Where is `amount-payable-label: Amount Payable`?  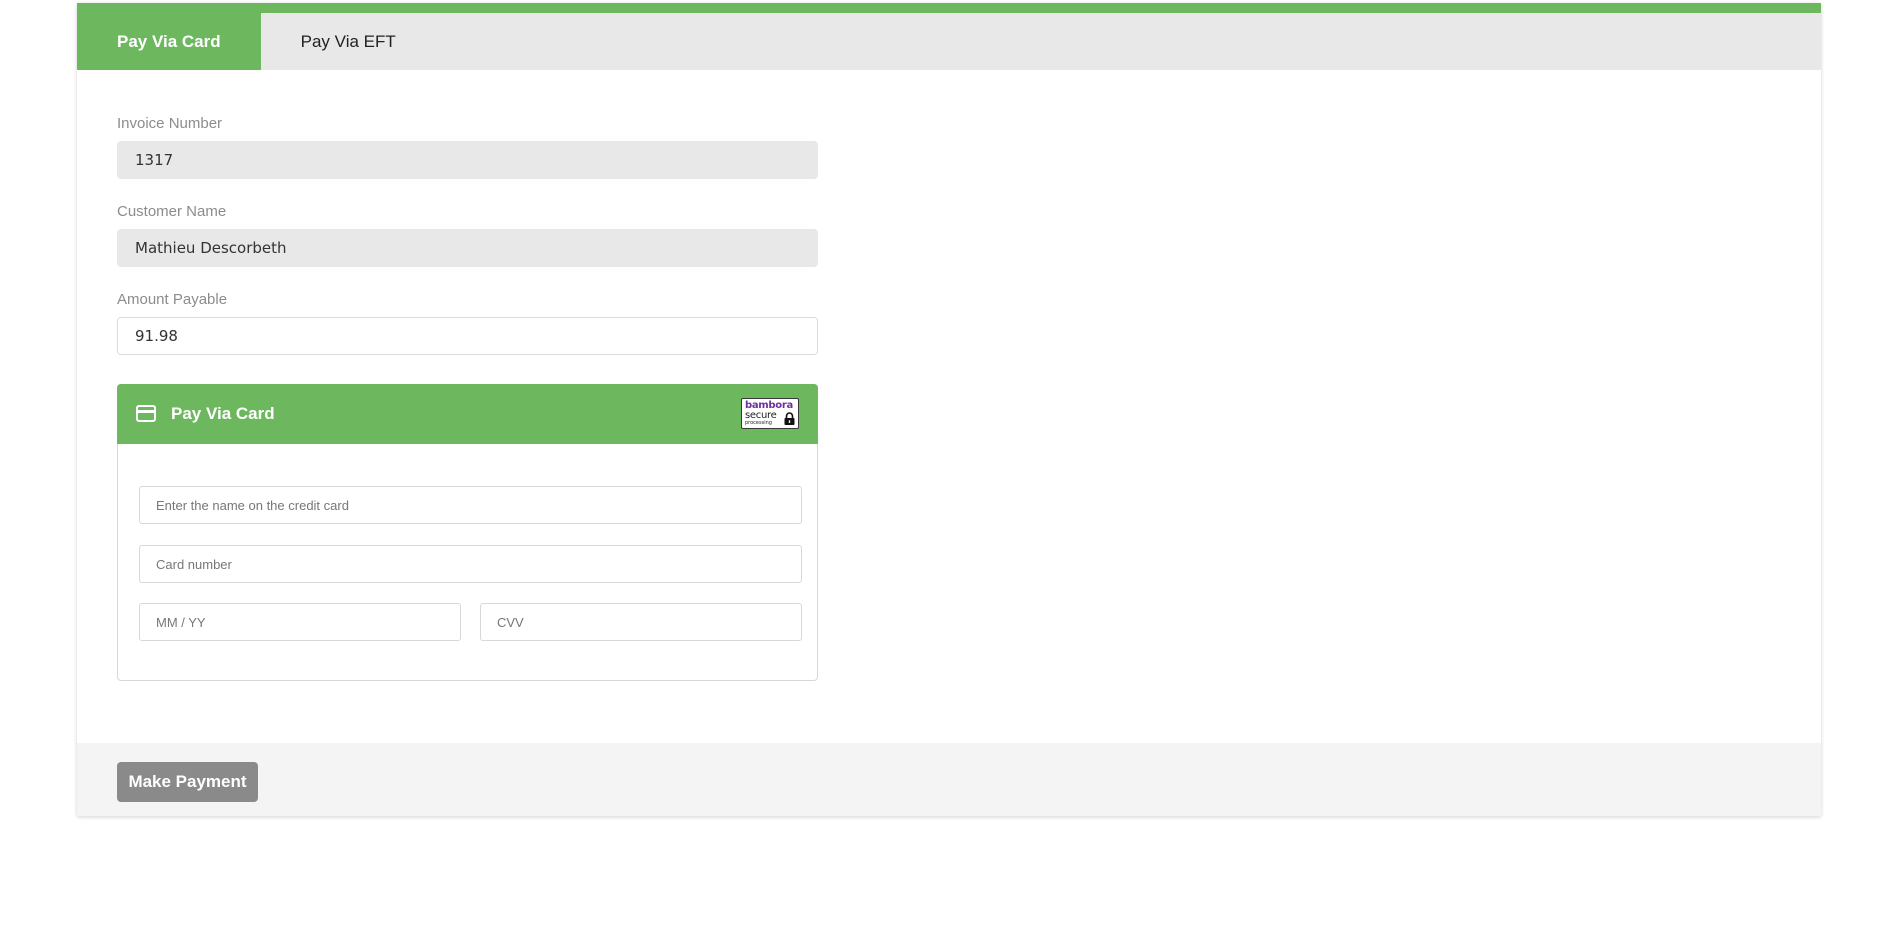
amount-payable-label: Amount Payable is located at coordinates (172, 299).